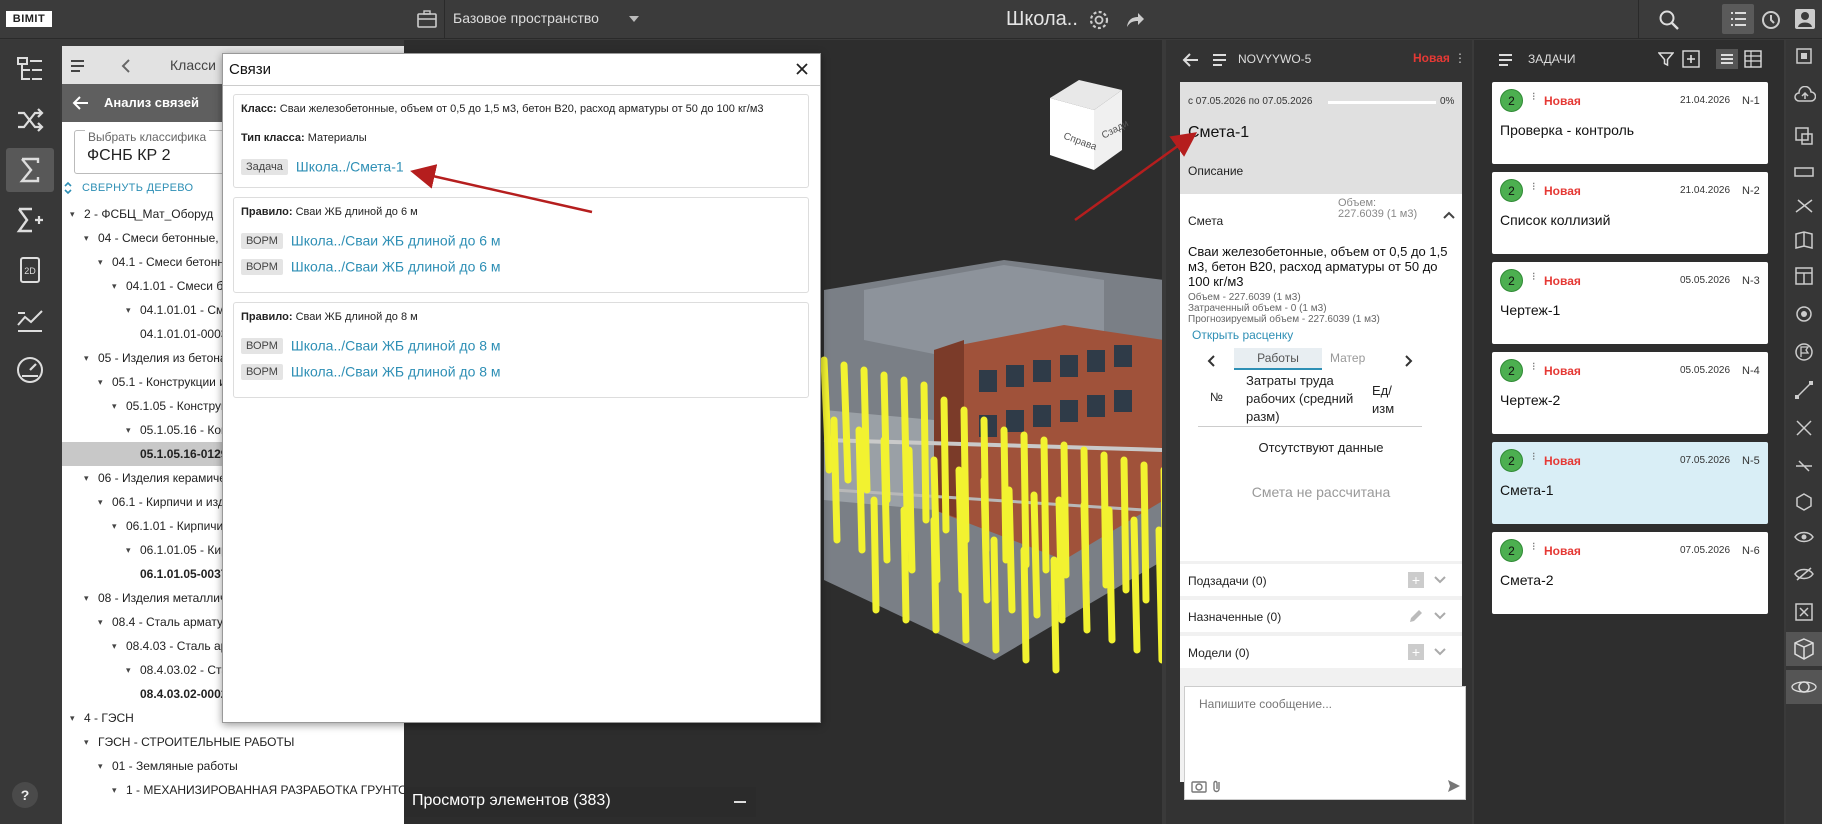 Image resolution: width=1822 pixels, height=824 pixels. Describe the element at coordinates (427, 19) in the screenshot. I see `briefcase-icon` at that location.